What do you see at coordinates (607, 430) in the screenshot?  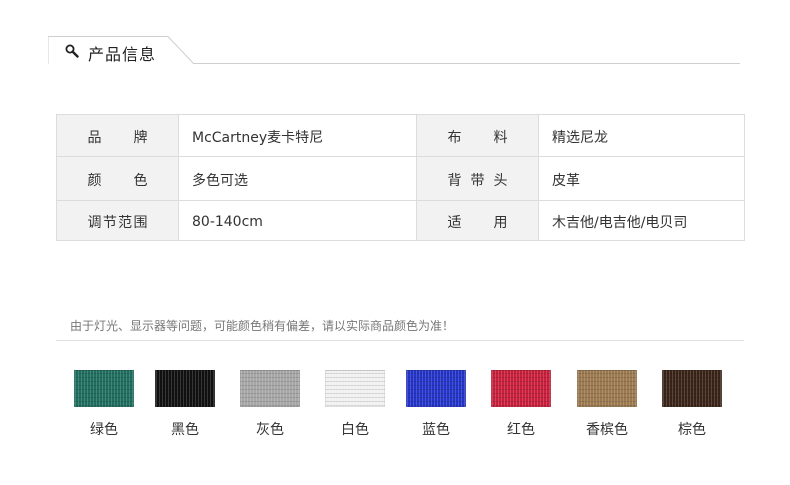 I see `swatch-label: 香槟色` at bounding box center [607, 430].